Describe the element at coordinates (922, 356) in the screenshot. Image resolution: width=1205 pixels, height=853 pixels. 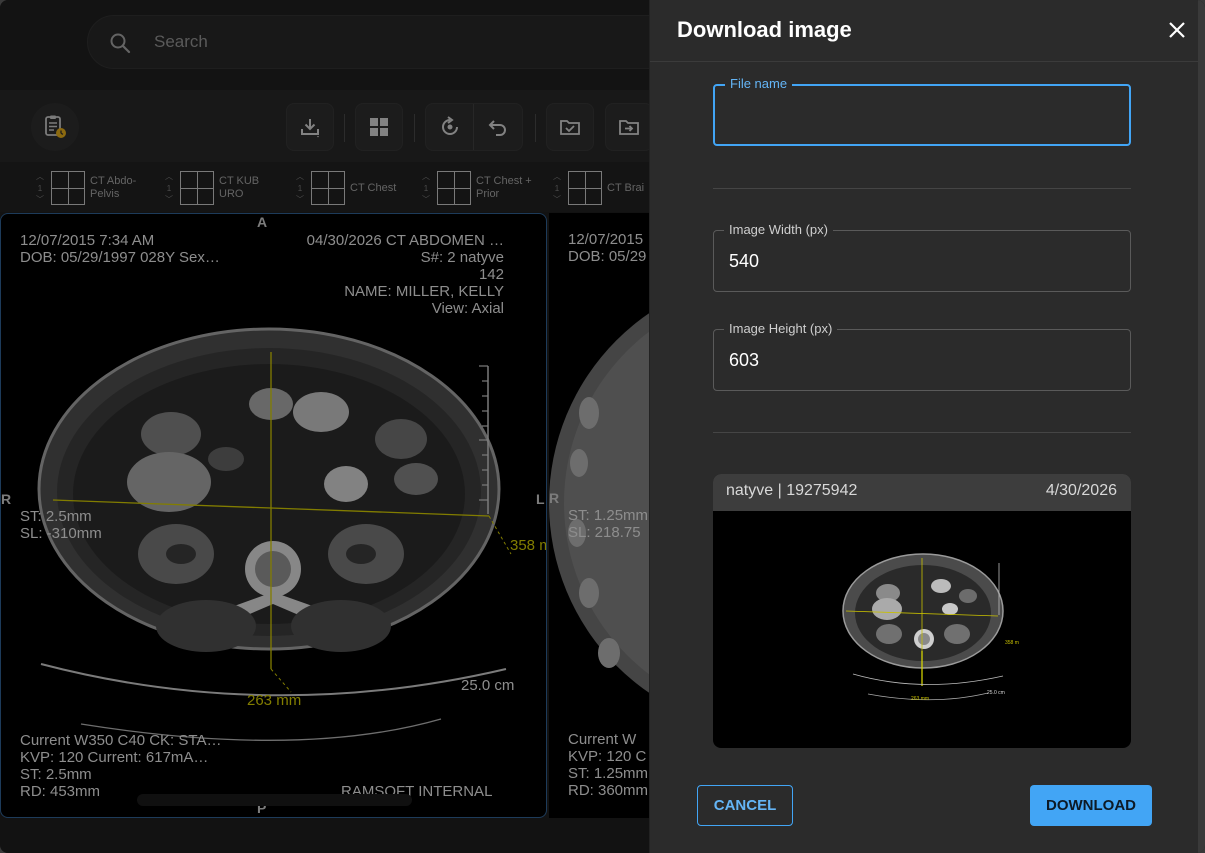
I see `image-height-field: Image Height (px) 603` at that location.